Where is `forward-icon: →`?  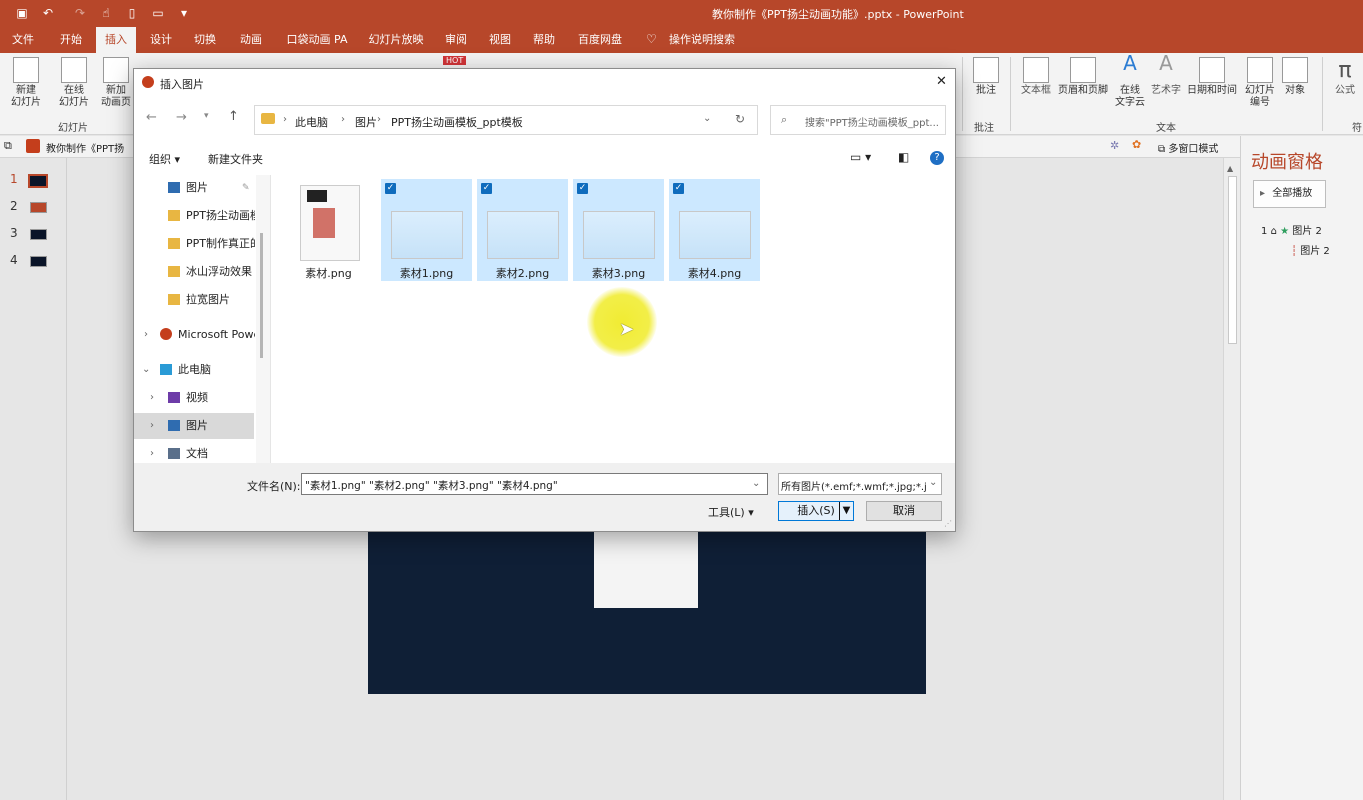
forward-icon: → is located at coordinates (181, 117).